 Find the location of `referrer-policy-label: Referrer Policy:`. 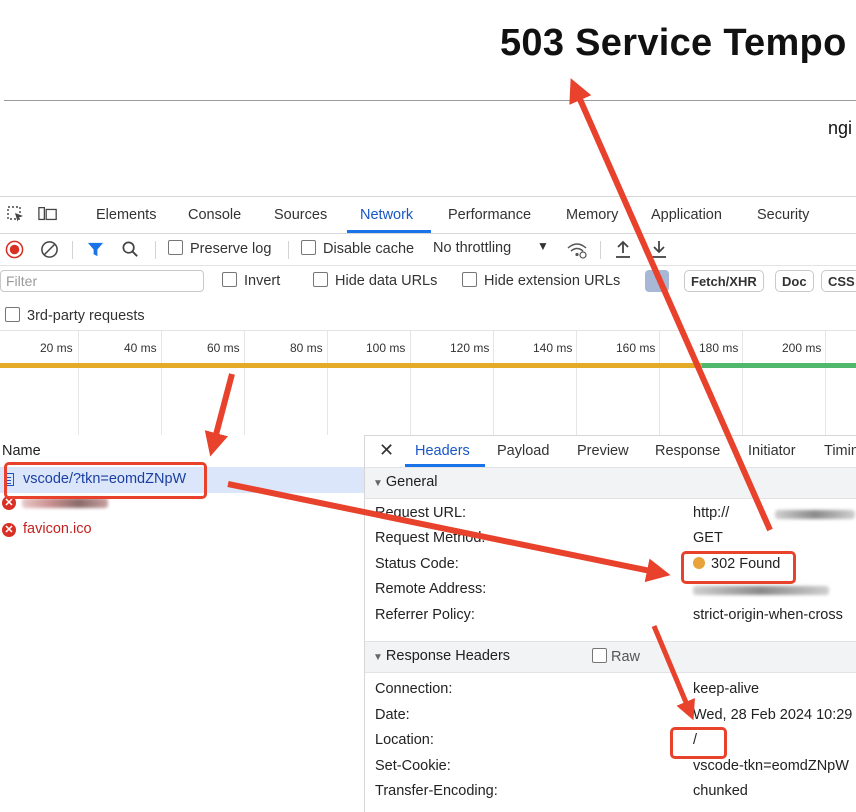

referrer-policy-label: Referrer Policy: is located at coordinates (425, 615).